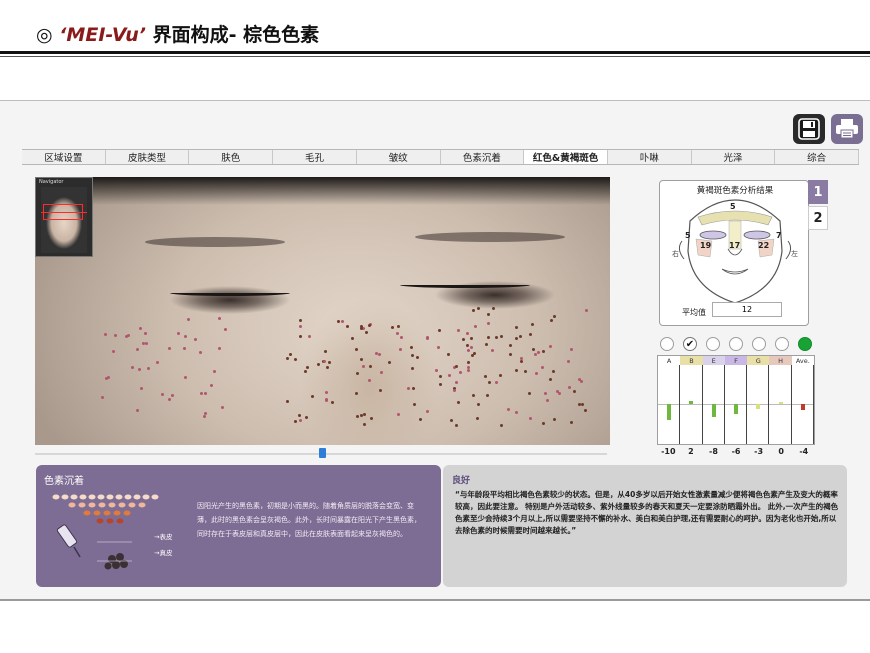  I want to click on eyelash-right, so click(230, 293).